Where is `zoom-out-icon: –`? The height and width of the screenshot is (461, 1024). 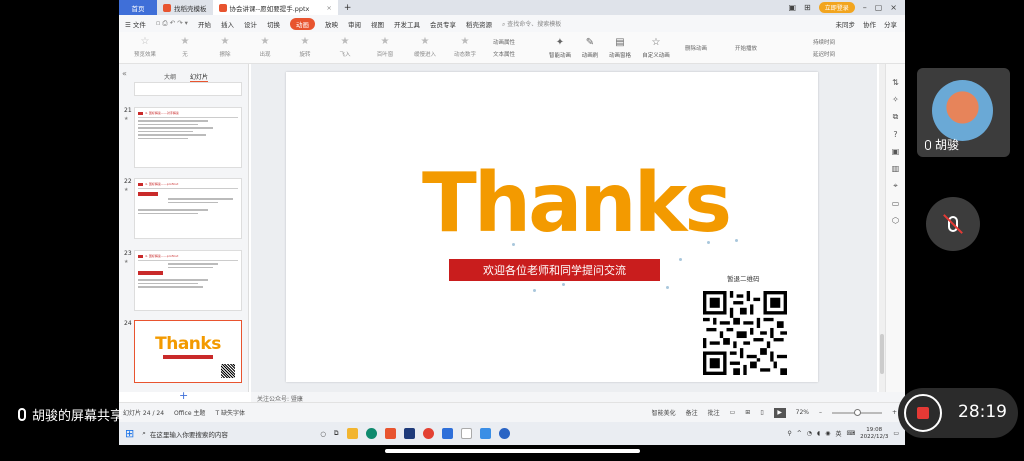
zoom-out-icon: – is located at coordinates (820, 412).